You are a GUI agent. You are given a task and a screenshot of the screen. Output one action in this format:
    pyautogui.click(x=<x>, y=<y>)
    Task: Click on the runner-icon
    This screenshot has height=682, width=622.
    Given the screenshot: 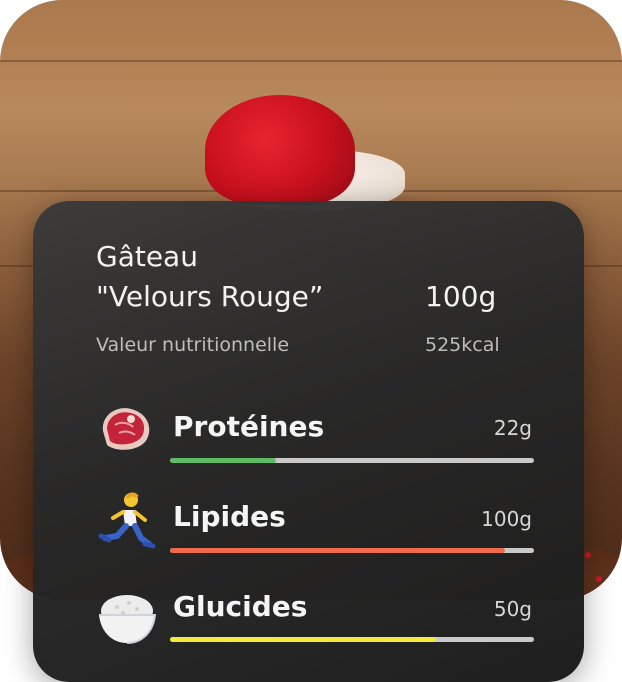 What is the action you would take?
    pyautogui.click(x=127, y=520)
    